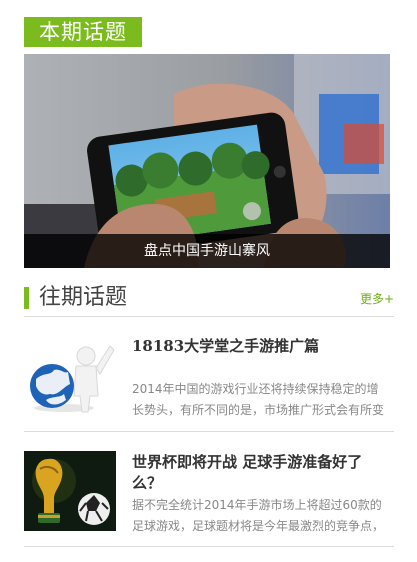 The height and width of the screenshot is (562, 417). I want to click on current-topic-heading: 本期话题, so click(83, 32).